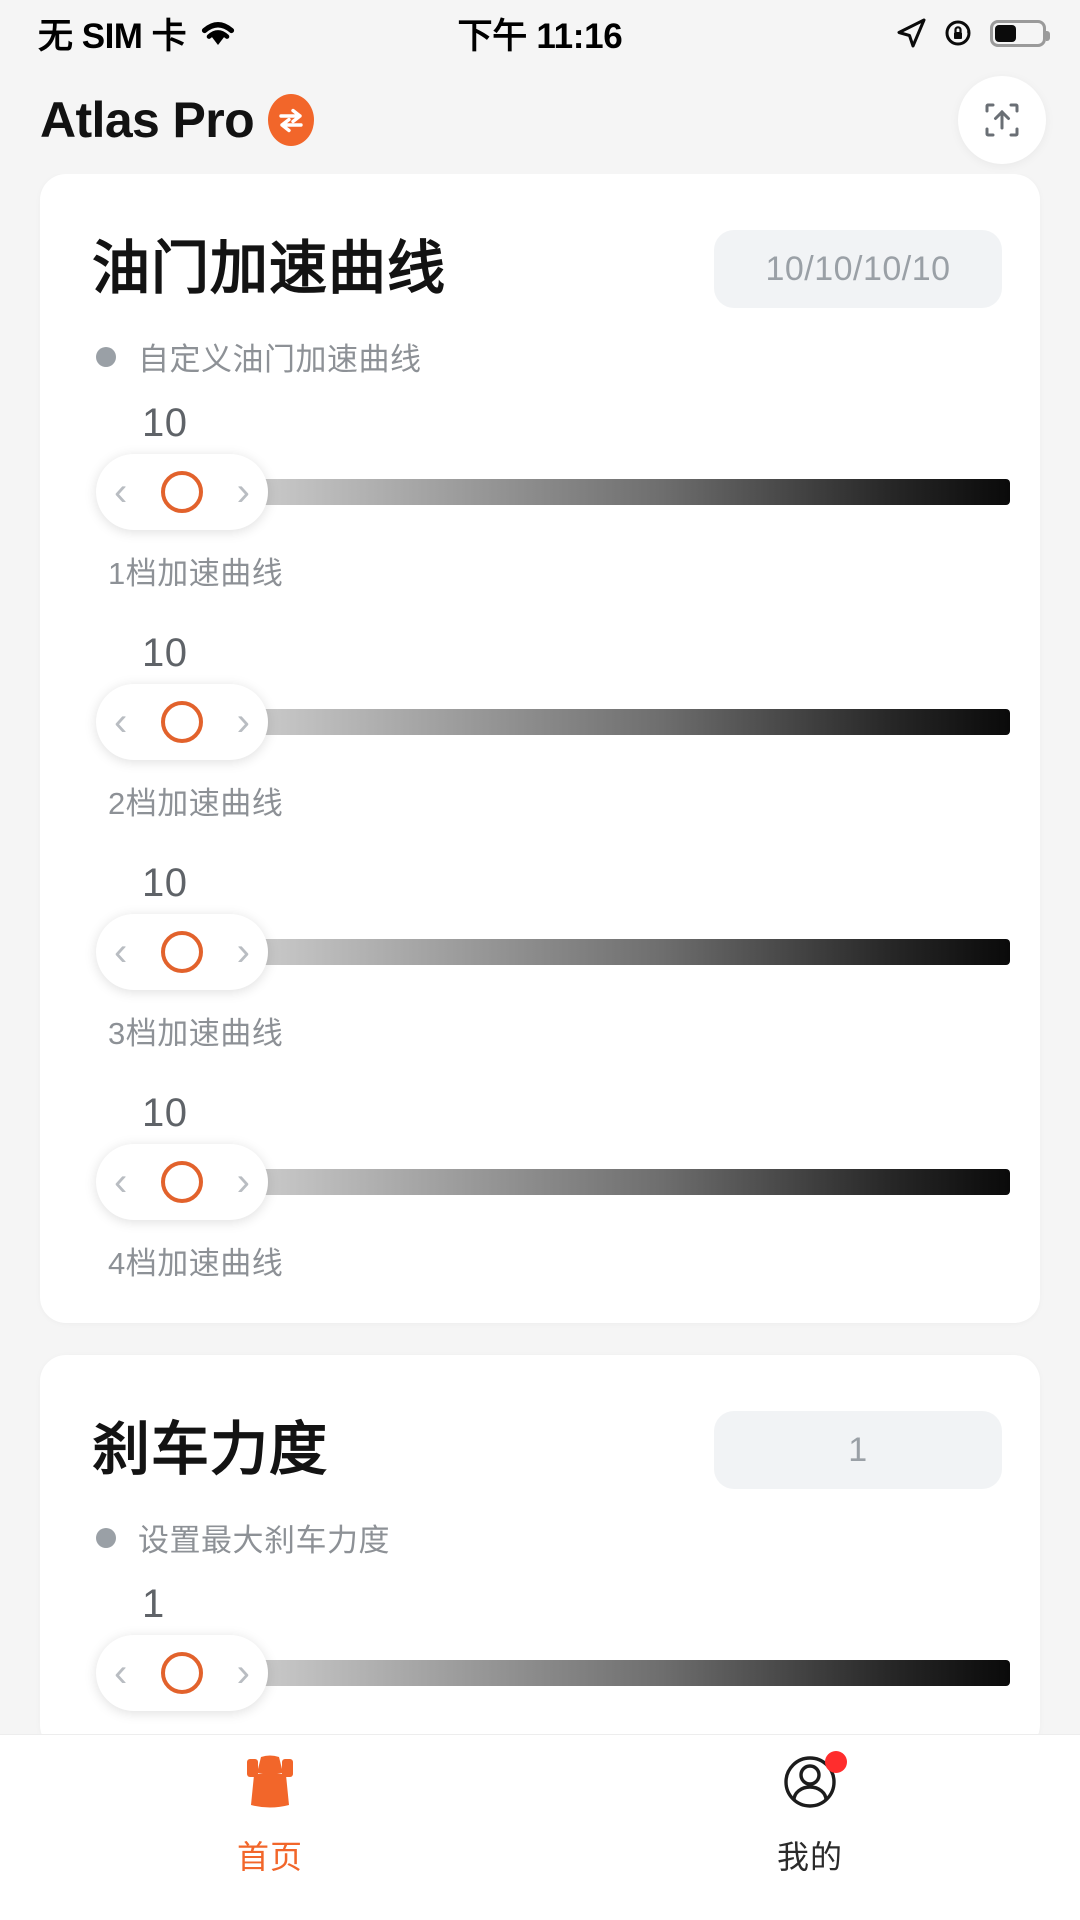 The height and width of the screenshot is (1920, 1080). What do you see at coordinates (858, 269) in the screenshot?
I see `card-value-badge: 10/10/10/10` at bounding box center [858, 269].